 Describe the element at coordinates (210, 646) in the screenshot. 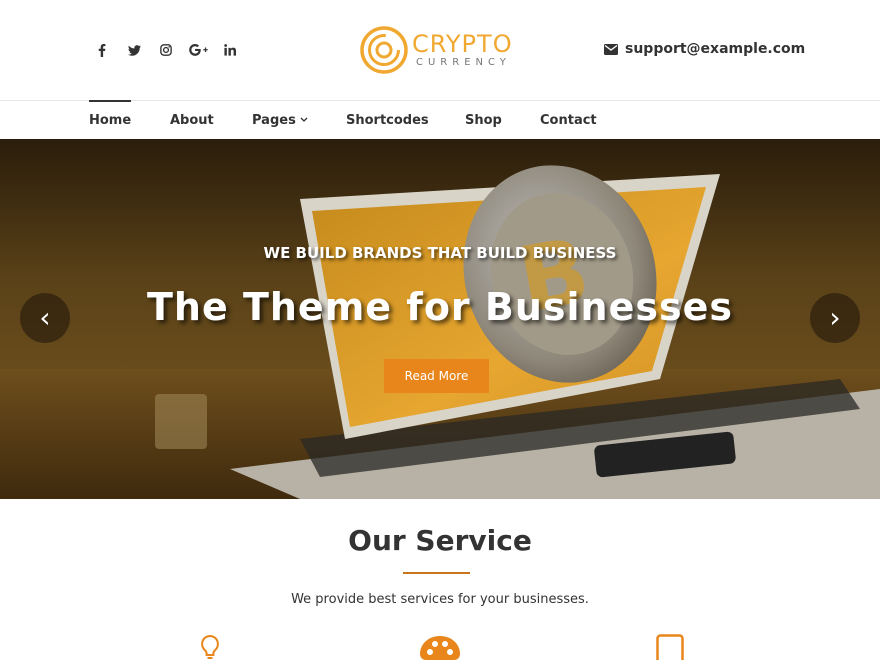

I see `lightbulb-icon` at that location.